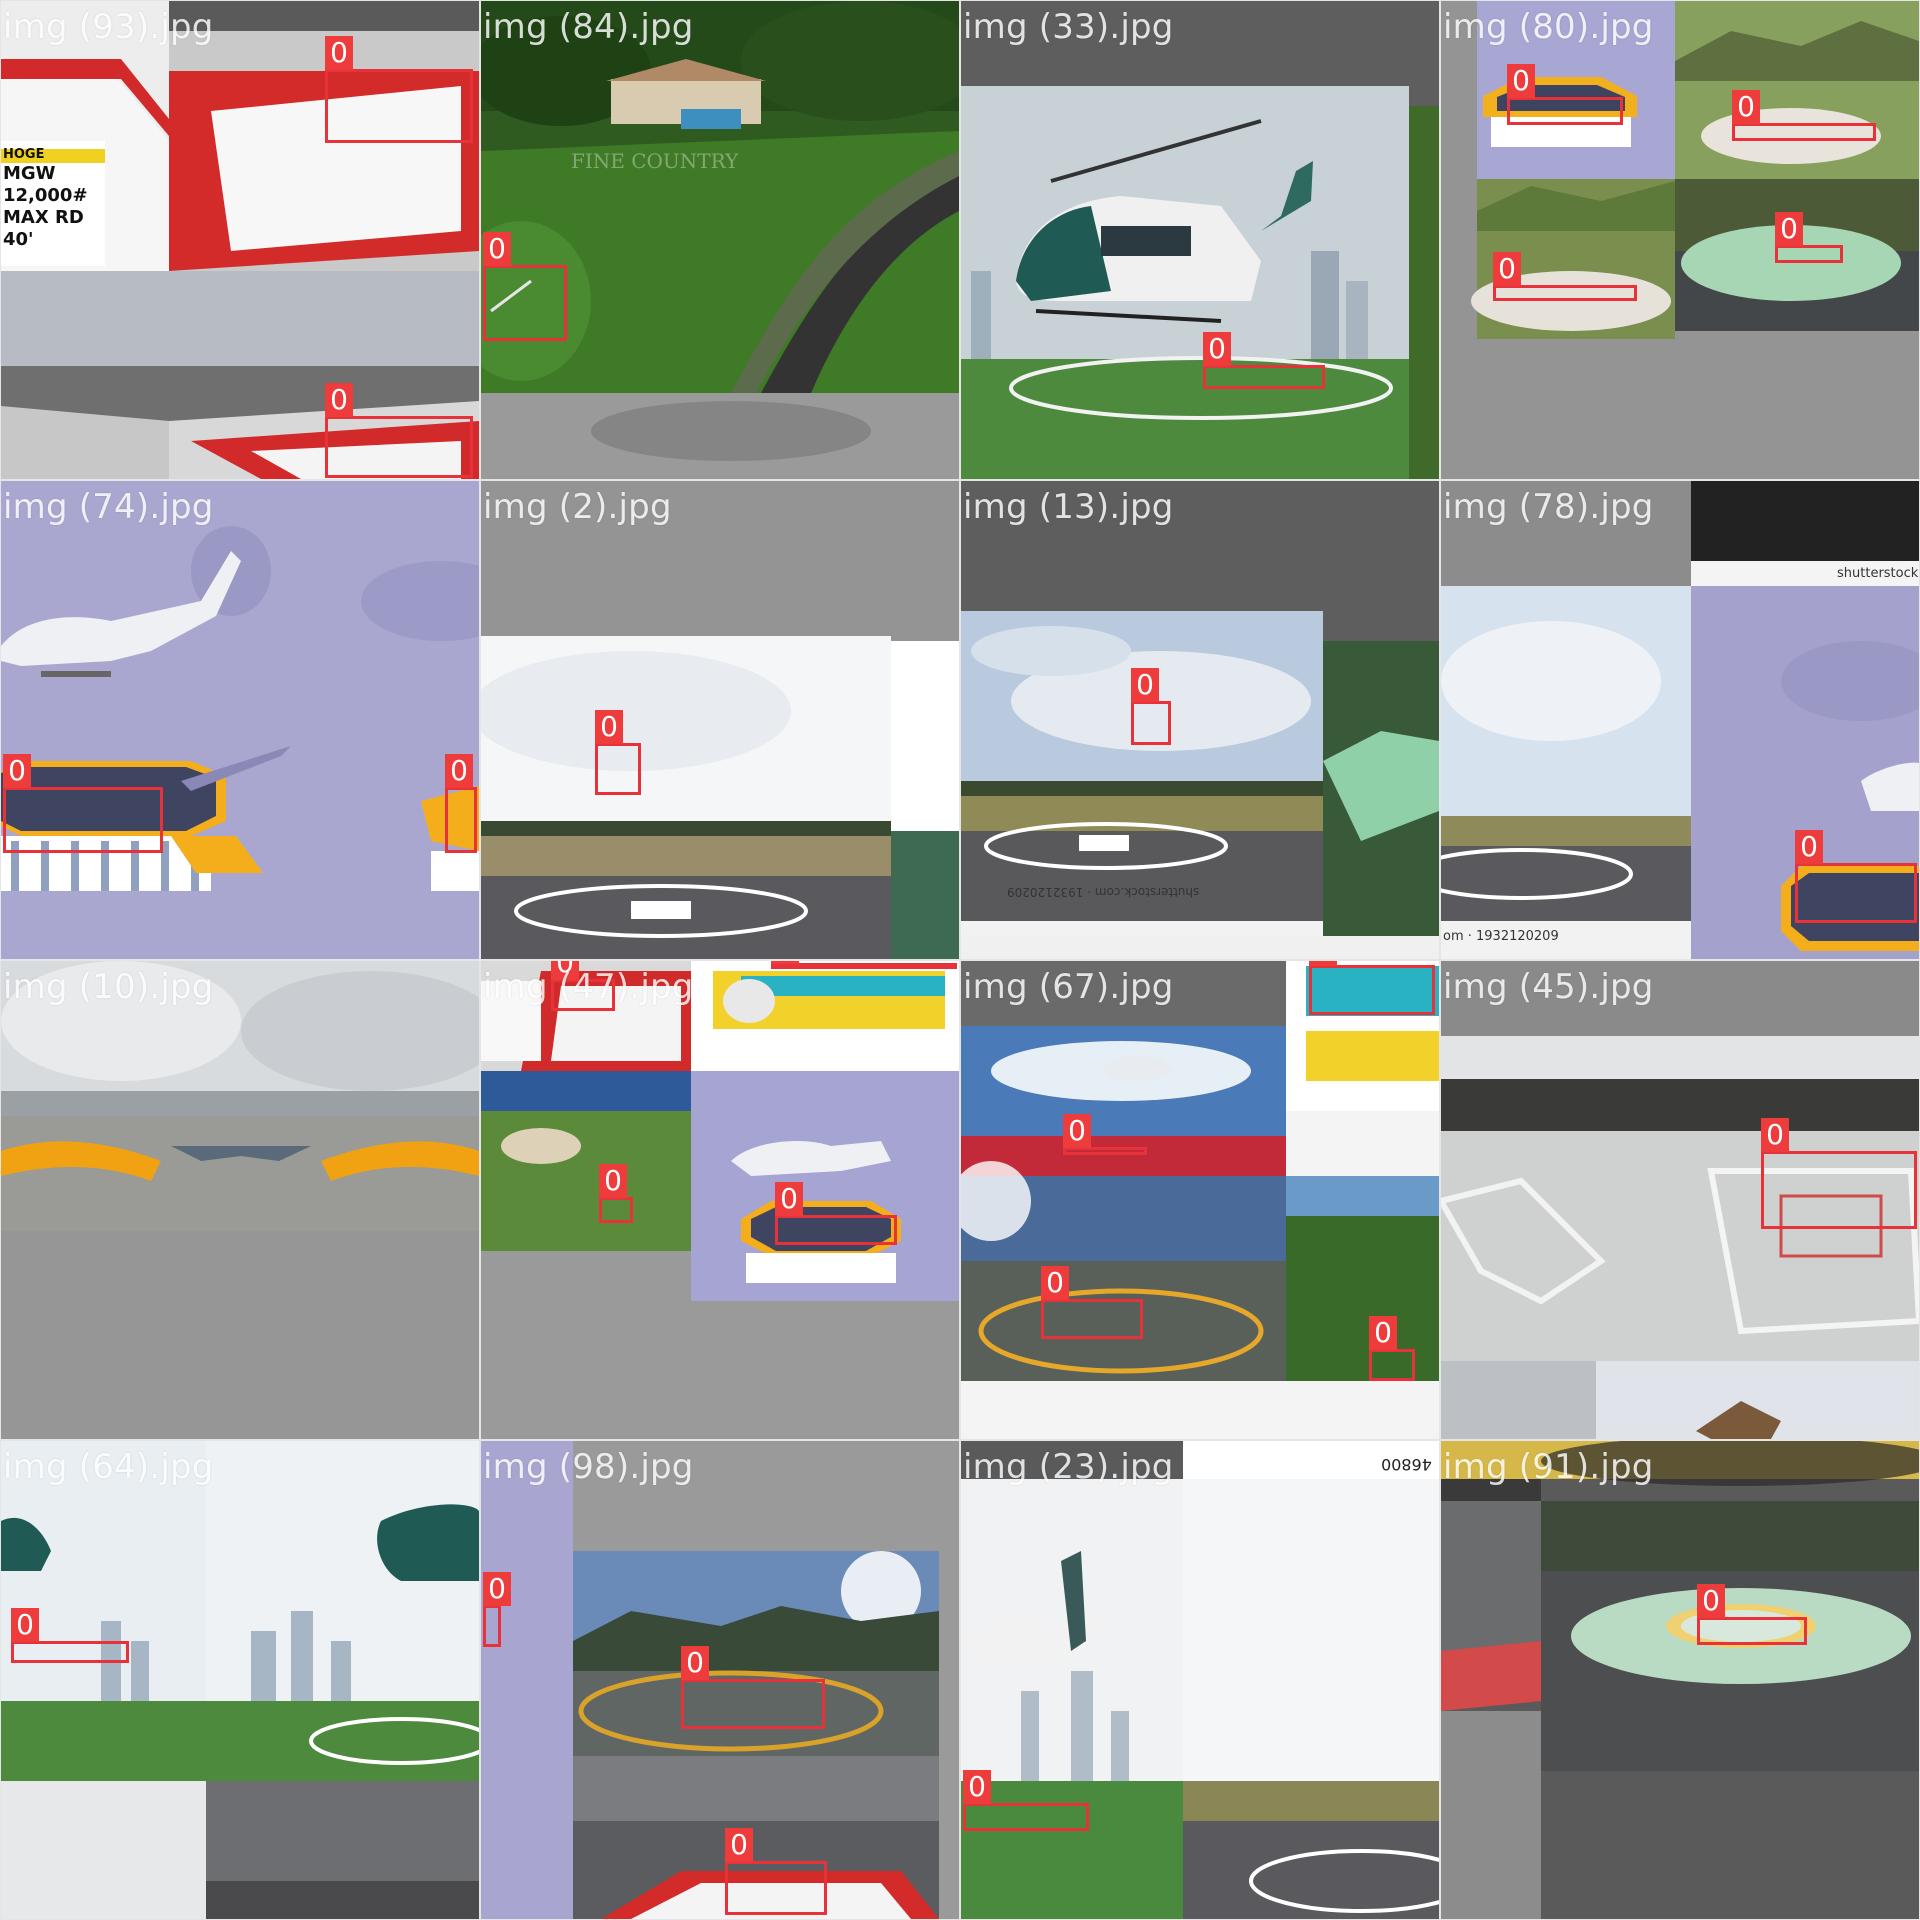  What do you see at coordinates (43, 217) in the screenshot?
I see `sign-line: MAX RD` at bounding box center [43, 217].